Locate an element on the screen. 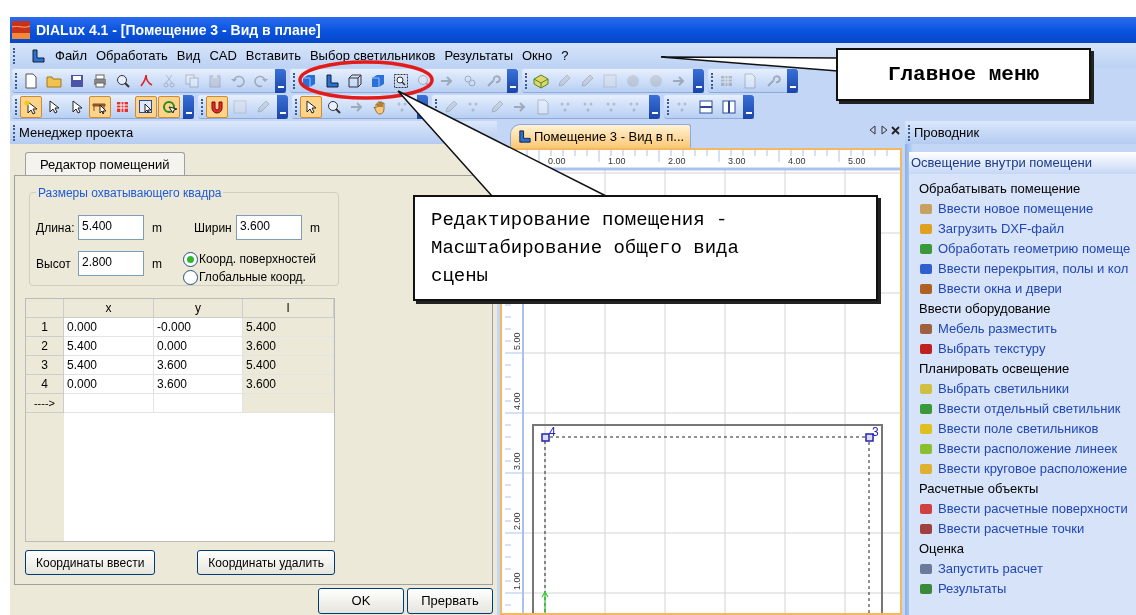 Image resolution: width=1136 pixels, height=615 pixels. hand-icon is located at coordinates (380, 106).